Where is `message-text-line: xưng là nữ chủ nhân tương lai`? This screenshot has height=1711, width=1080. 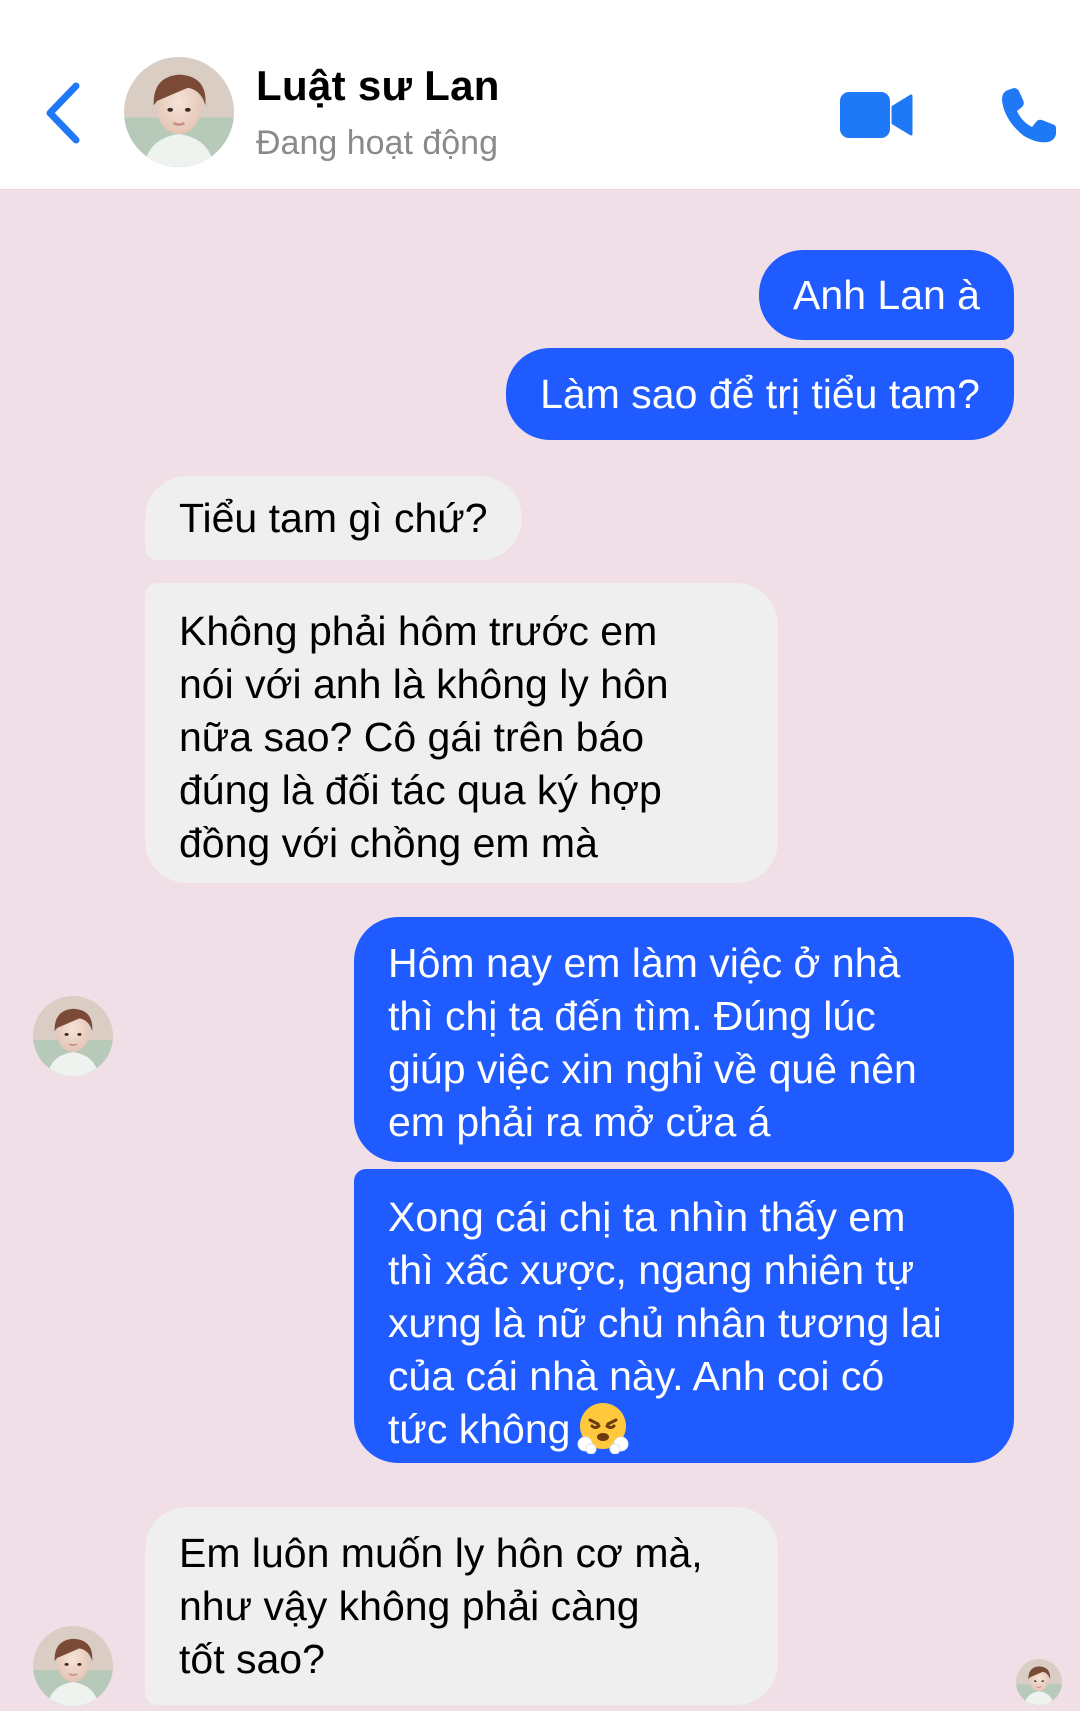
message-text-line: xưng là nữ chủ nhân tương lai is located at coordinates (665, 1323).